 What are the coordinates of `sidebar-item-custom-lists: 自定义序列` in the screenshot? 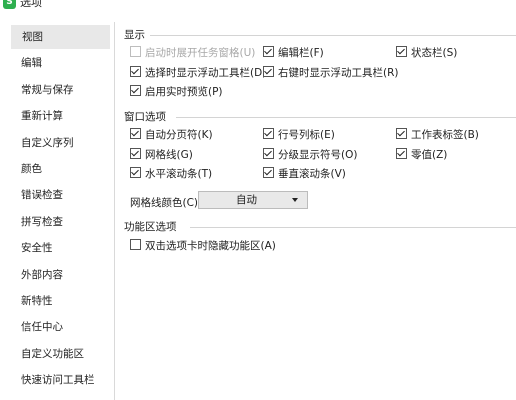 It's located at (60, 143).